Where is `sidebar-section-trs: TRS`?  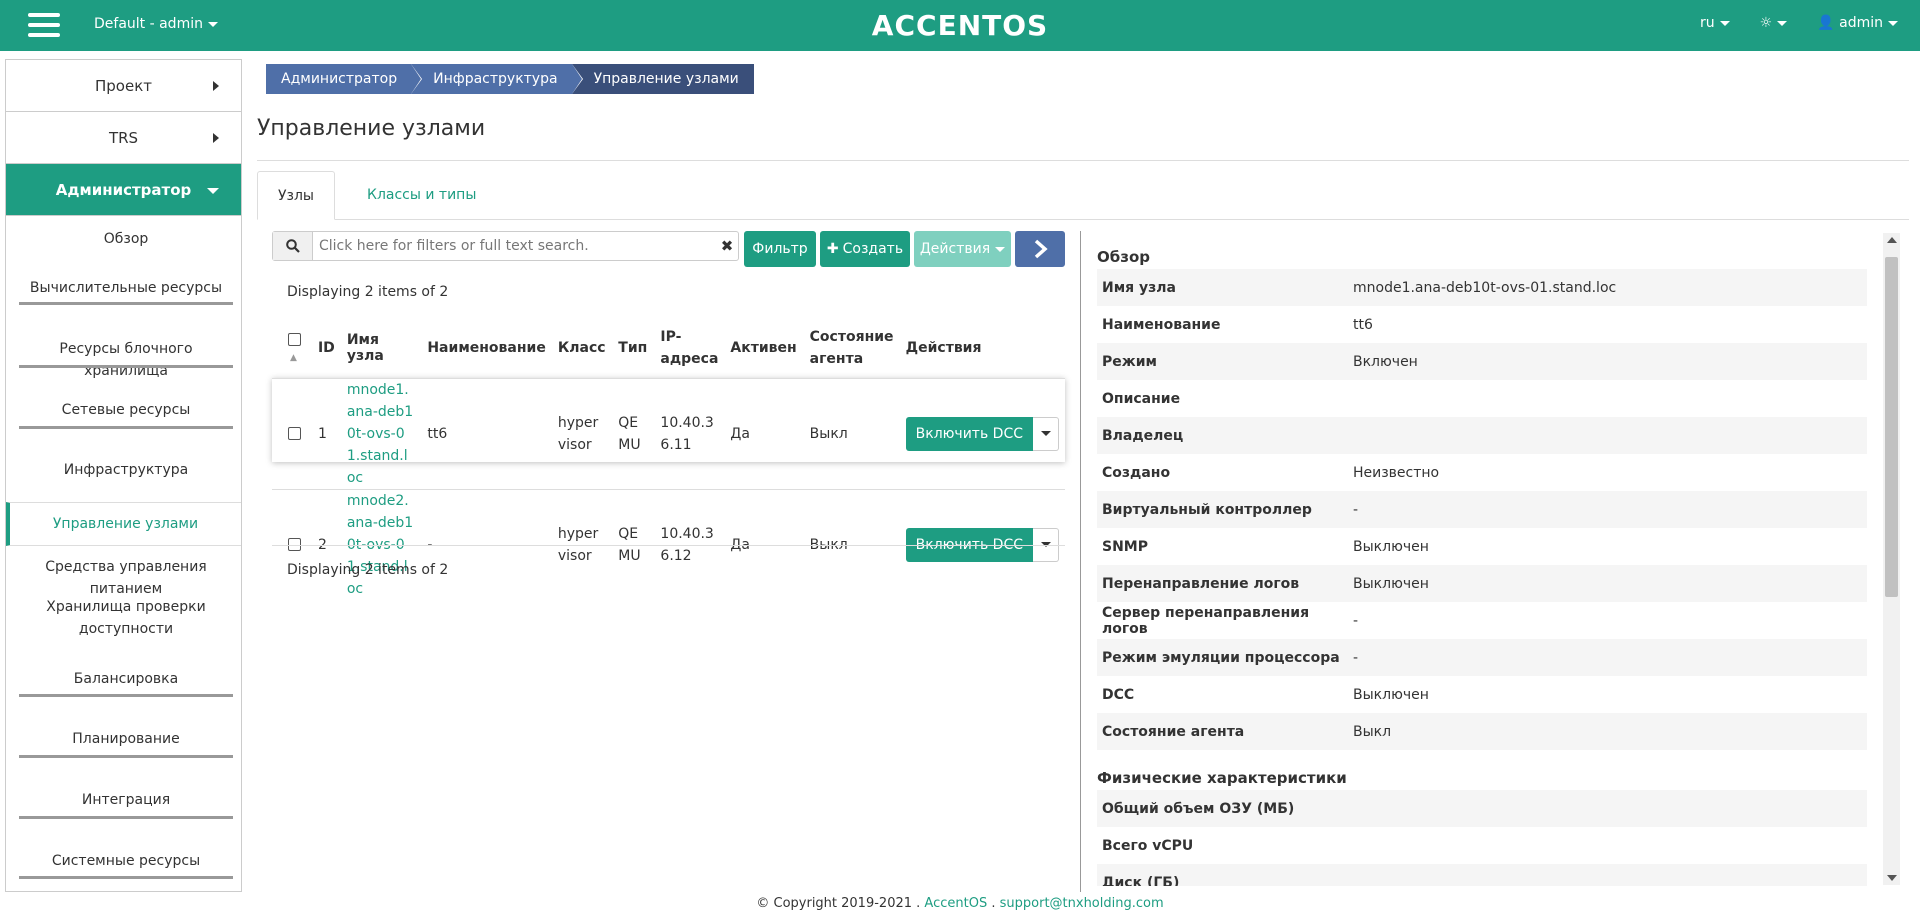
sidebar-section-trs: TRS is located at coordinates (123, 138).